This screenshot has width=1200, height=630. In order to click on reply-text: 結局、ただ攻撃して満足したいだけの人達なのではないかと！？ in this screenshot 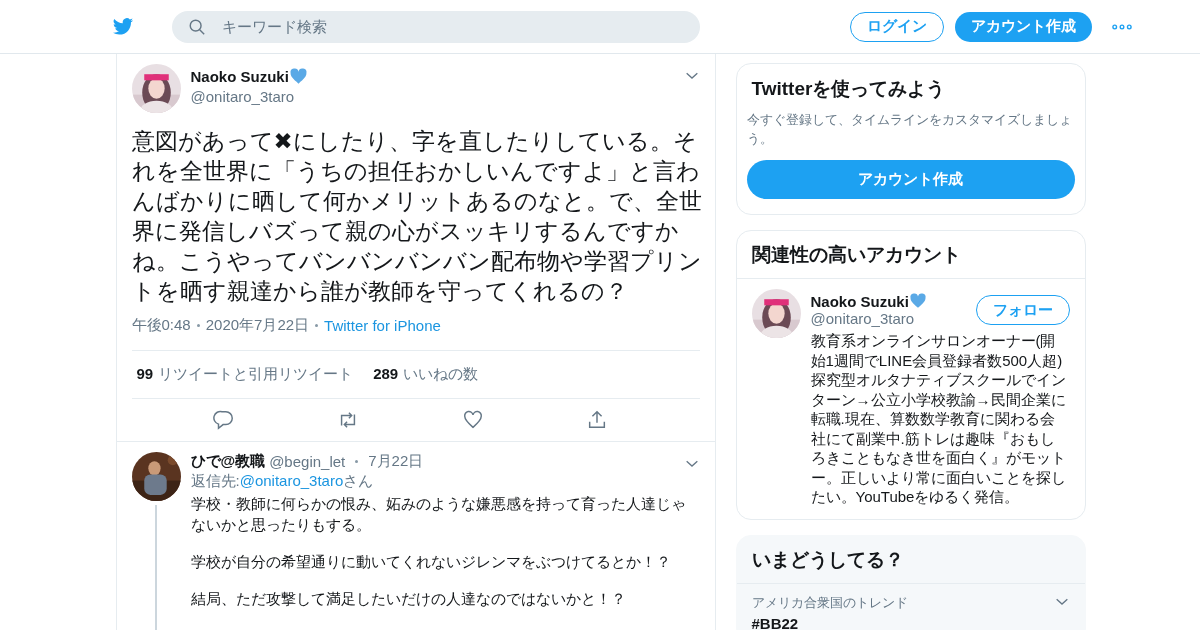, I will do `click(408, 599)`.